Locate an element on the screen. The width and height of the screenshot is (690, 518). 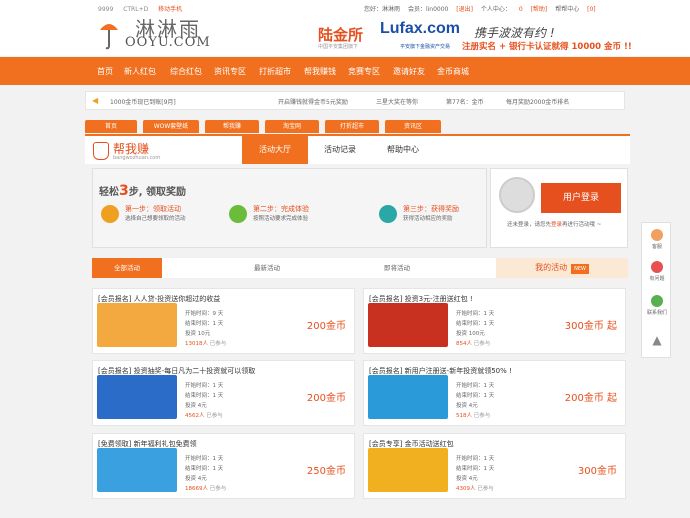
login-hint: 还未登录，请您先登录再进行活动哦 ~ is located at coordinates (561, 225).